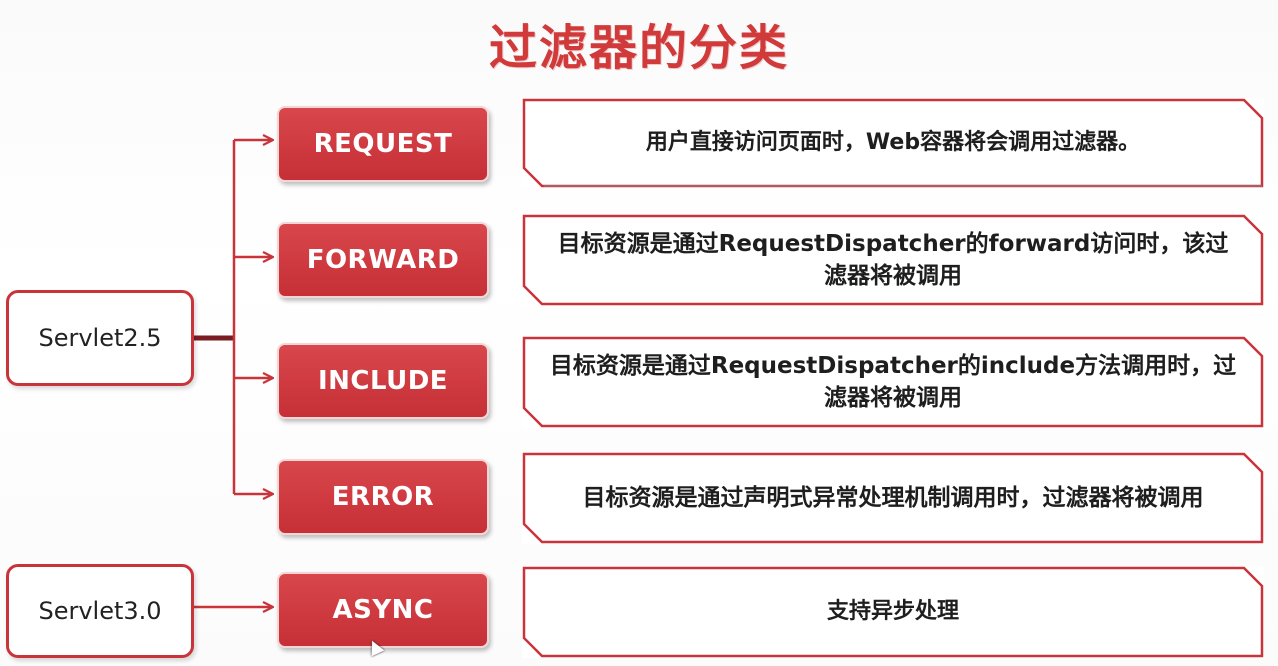 This screenshot has height=666, width=1278. I want to click on desc-request-text: 用户直接访问页面时，Web容器将会调用过滤器。, so click(893, 142).